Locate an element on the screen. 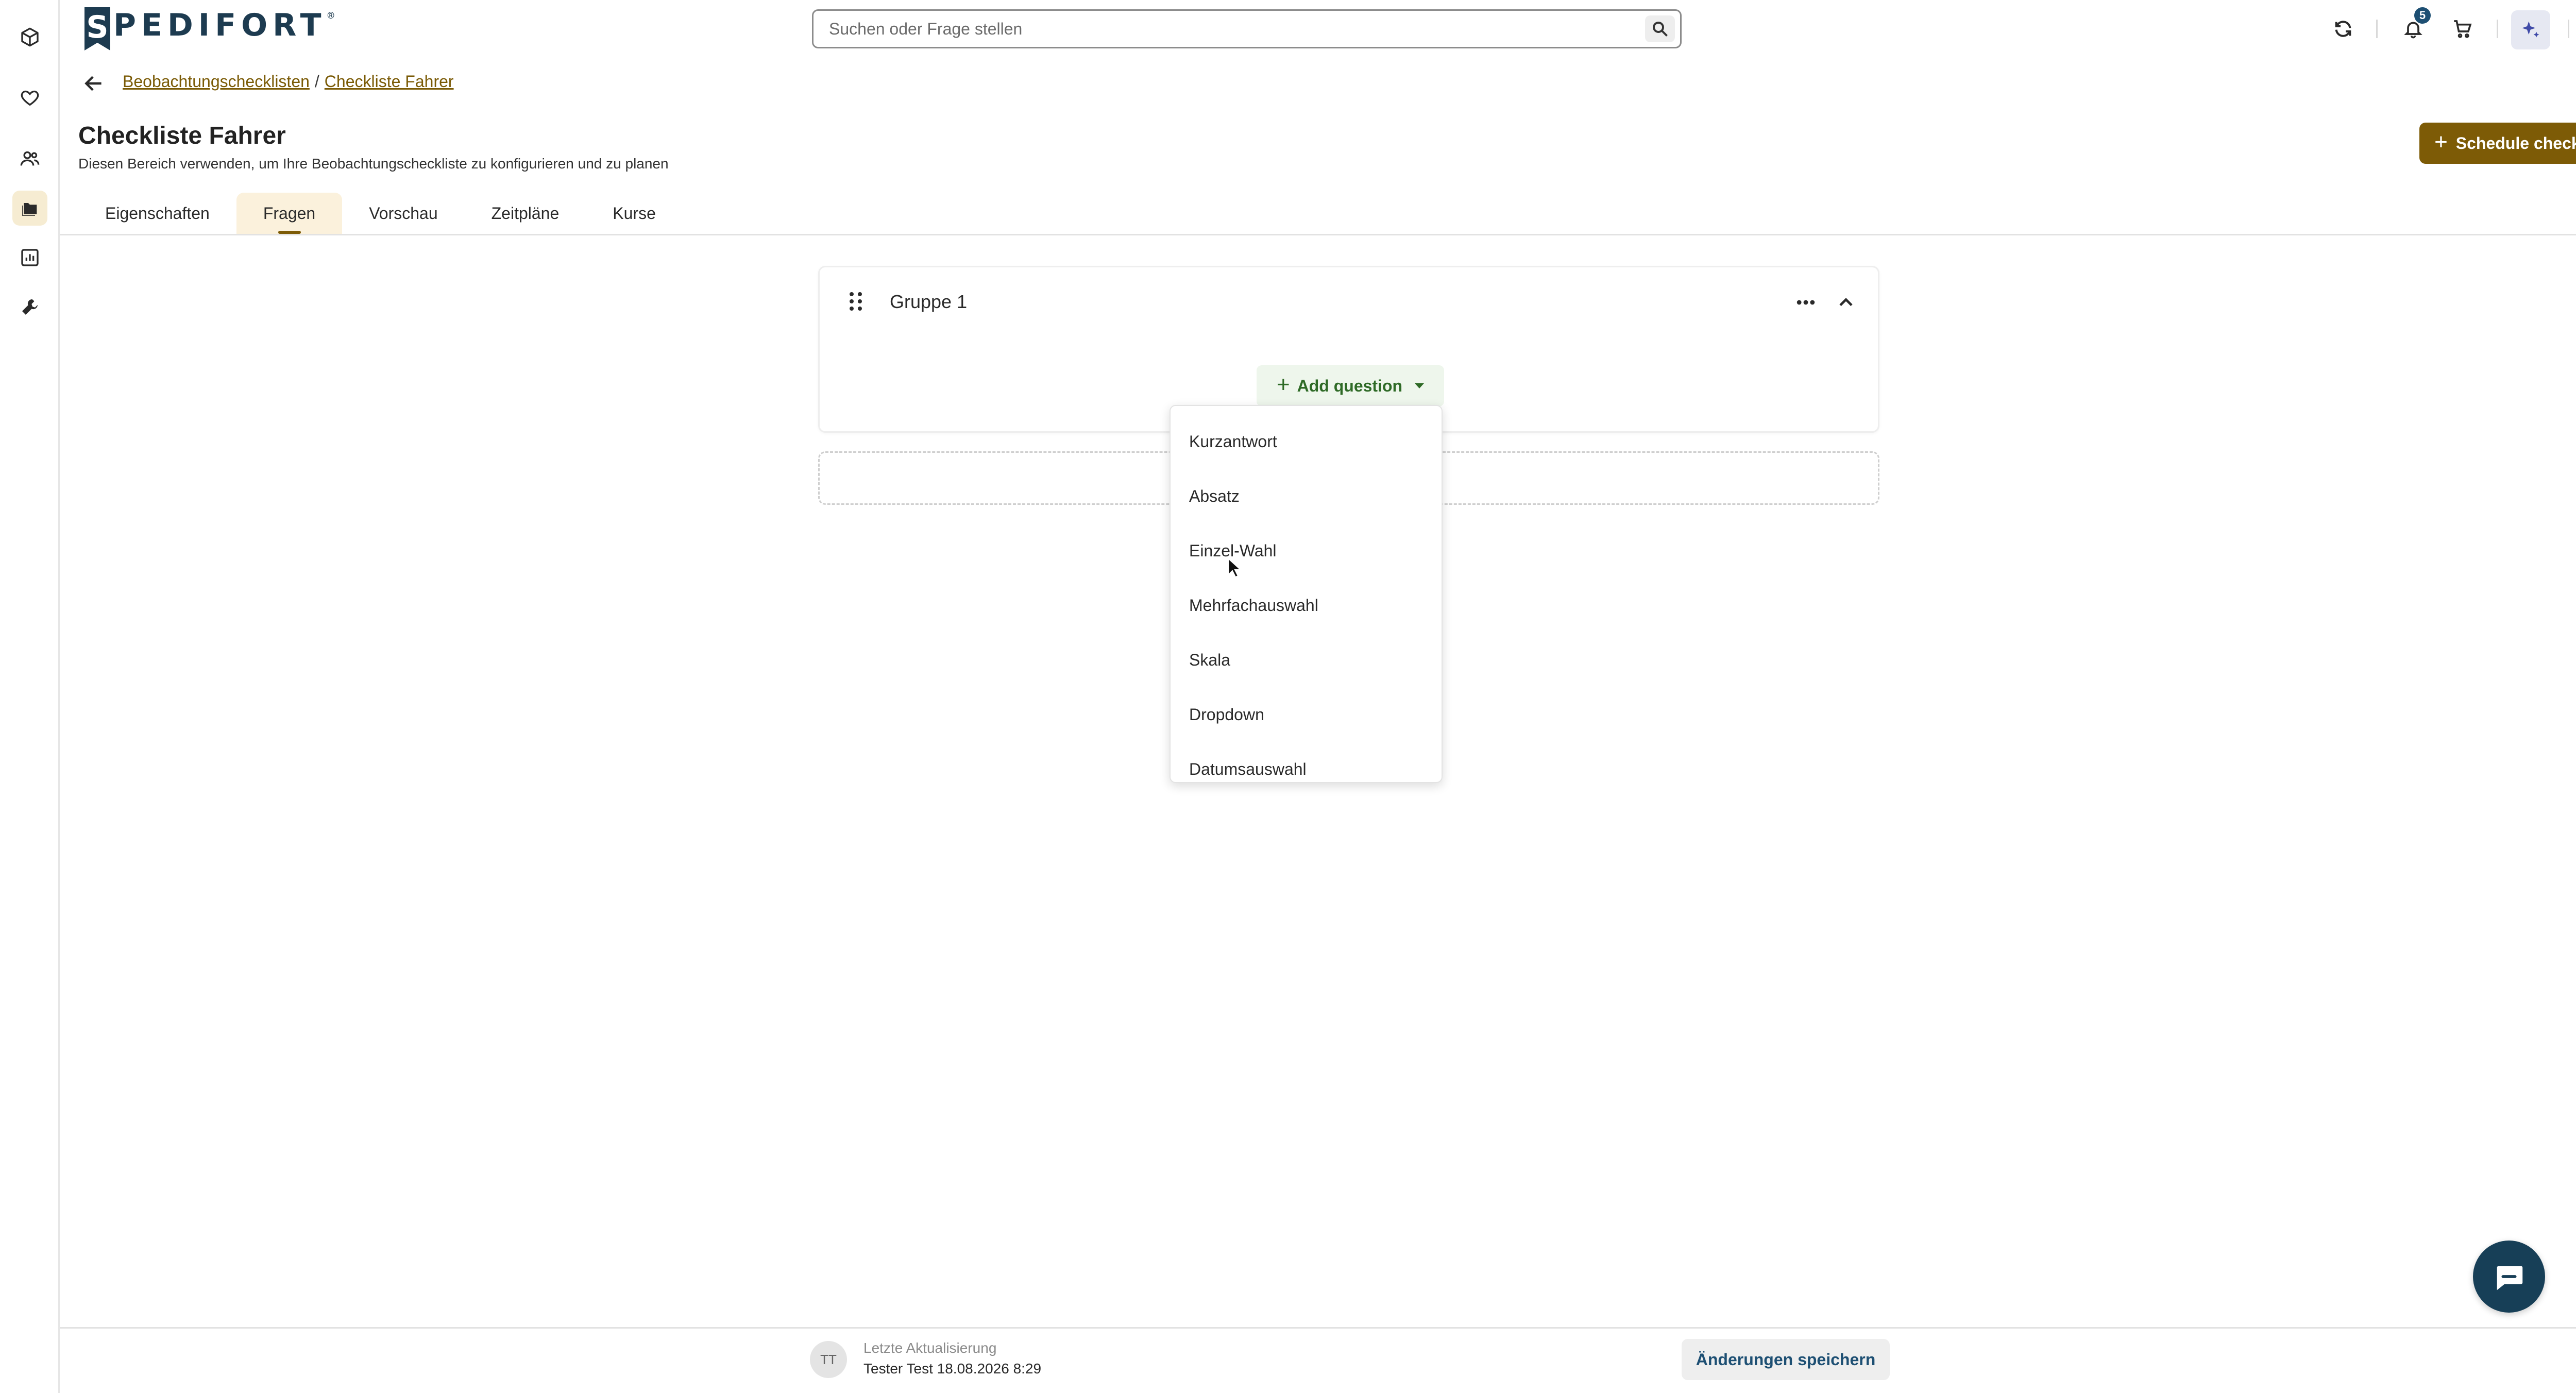 This screenshot has width=2576, height=1393. chevron-up-icon is located at coordinates (1846, 302).